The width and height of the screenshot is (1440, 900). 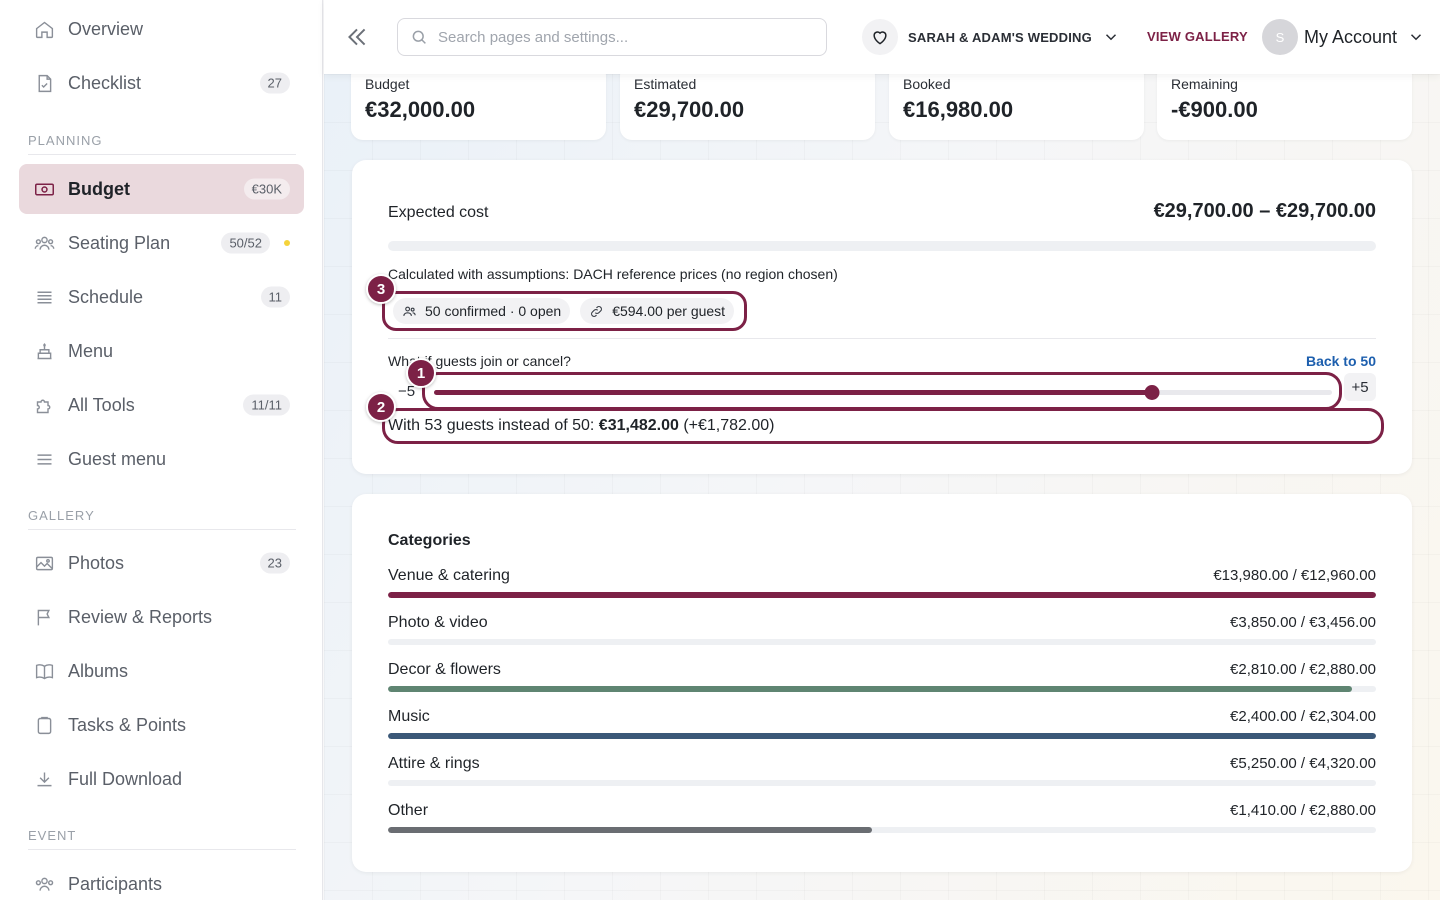 I want to click on category-name: Photo & video, so click(x=438, y=622).